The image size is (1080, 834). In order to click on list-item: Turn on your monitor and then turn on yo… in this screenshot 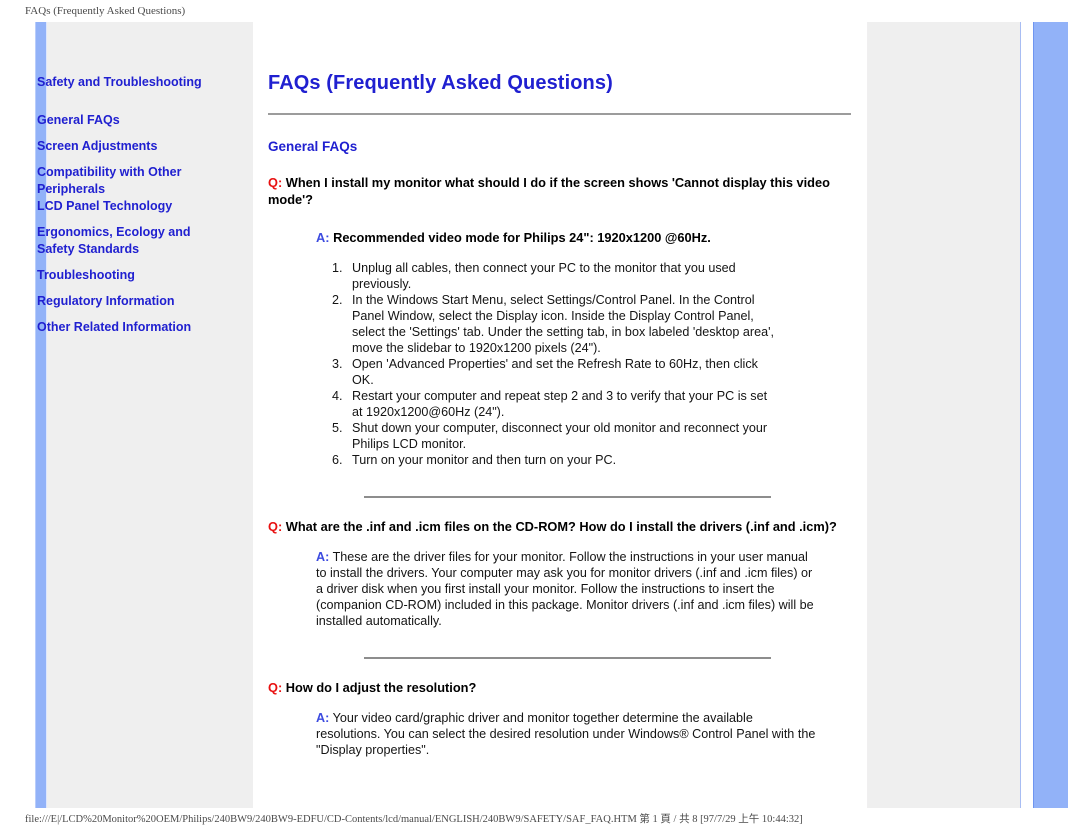, I will do `click(562, 460)`.